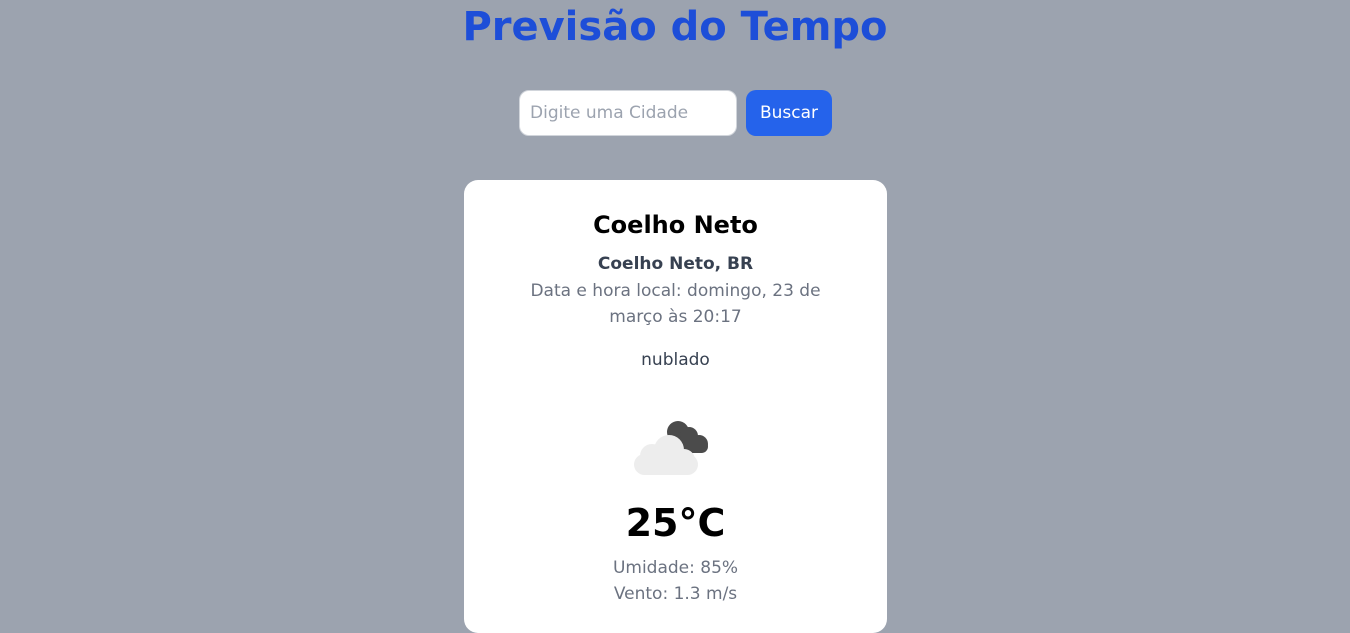  Describe the element at coordinates (675, 594) in the screenshot. I see `wind-speed: Vento: 1.3 m/s` at that location.